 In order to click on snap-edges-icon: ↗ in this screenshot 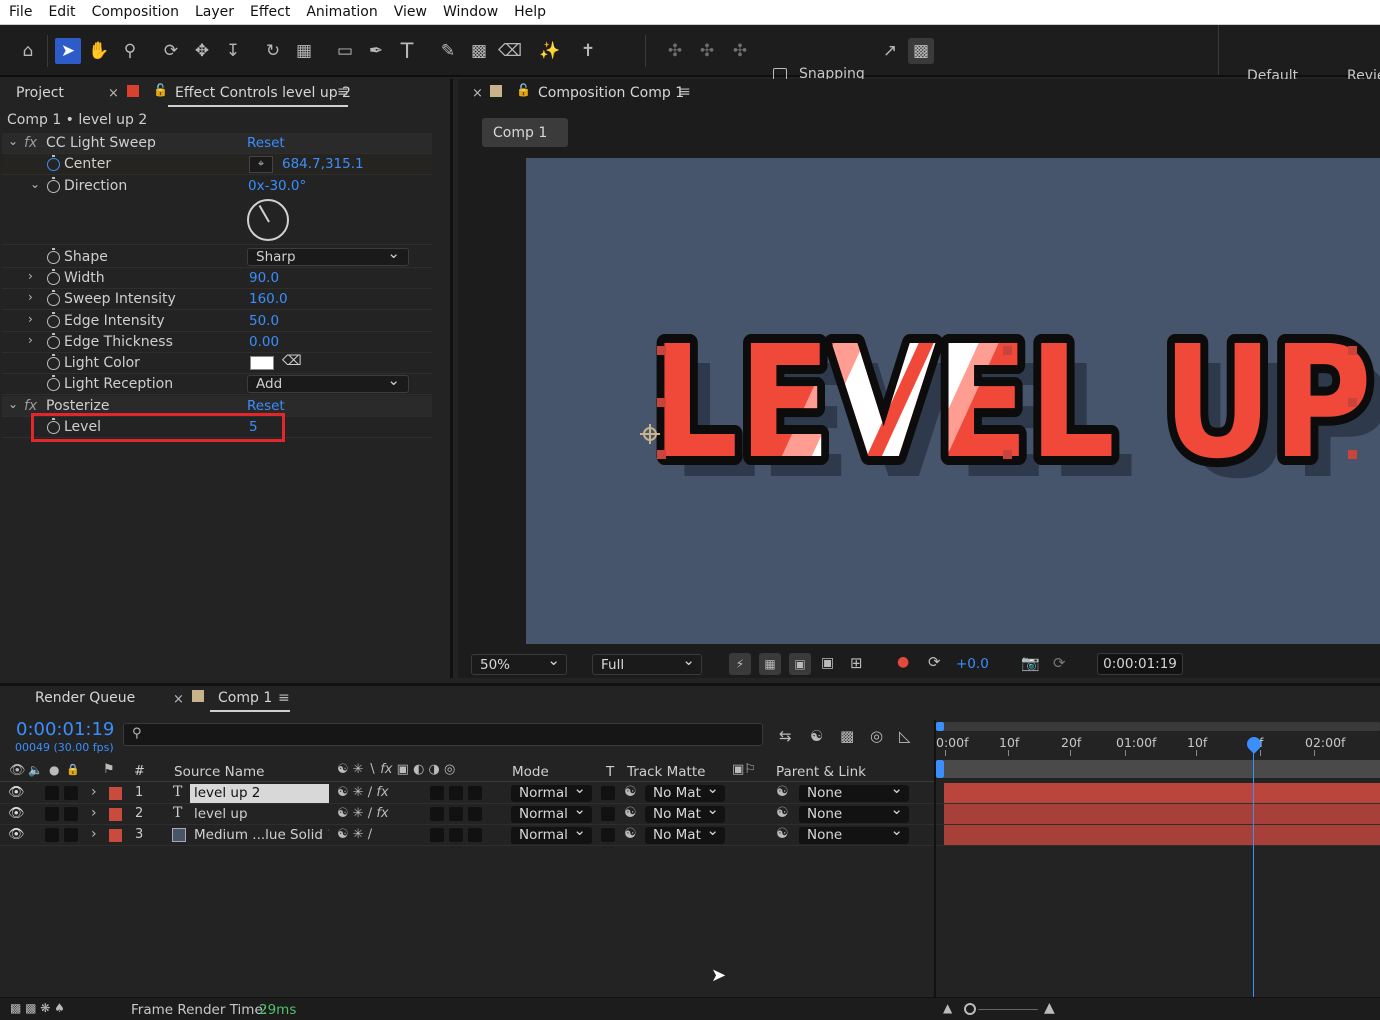, I will do `click(890, 51)`.